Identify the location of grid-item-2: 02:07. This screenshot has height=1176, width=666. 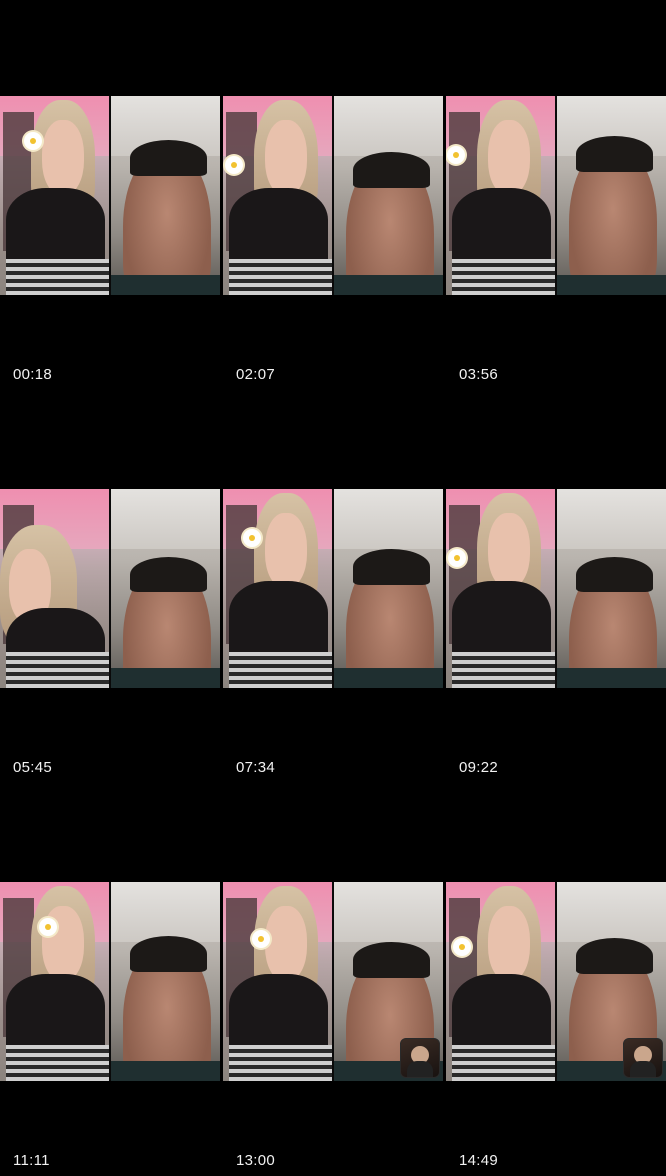
(333, 195).